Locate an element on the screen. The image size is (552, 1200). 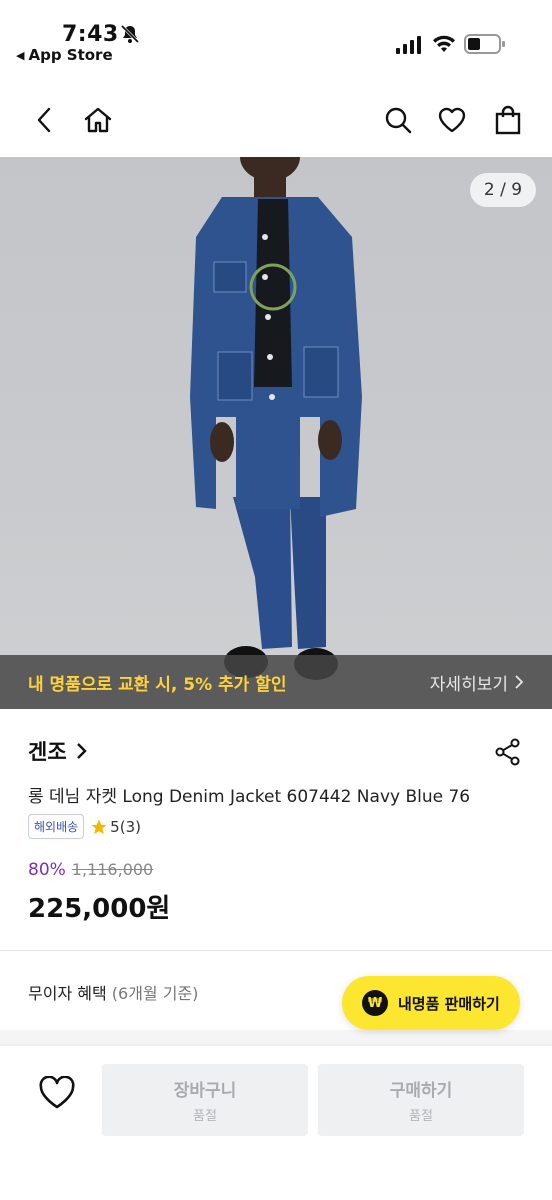
battery-icon is located at coordinates (485, 46).